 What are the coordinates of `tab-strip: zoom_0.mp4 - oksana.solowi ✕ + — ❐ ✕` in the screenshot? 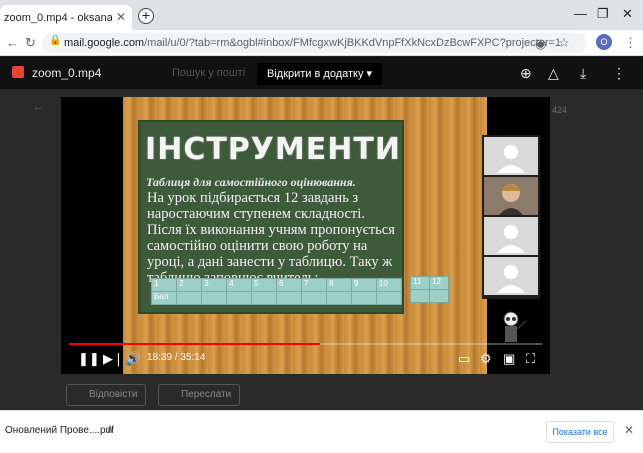 It's located at (321, 15).